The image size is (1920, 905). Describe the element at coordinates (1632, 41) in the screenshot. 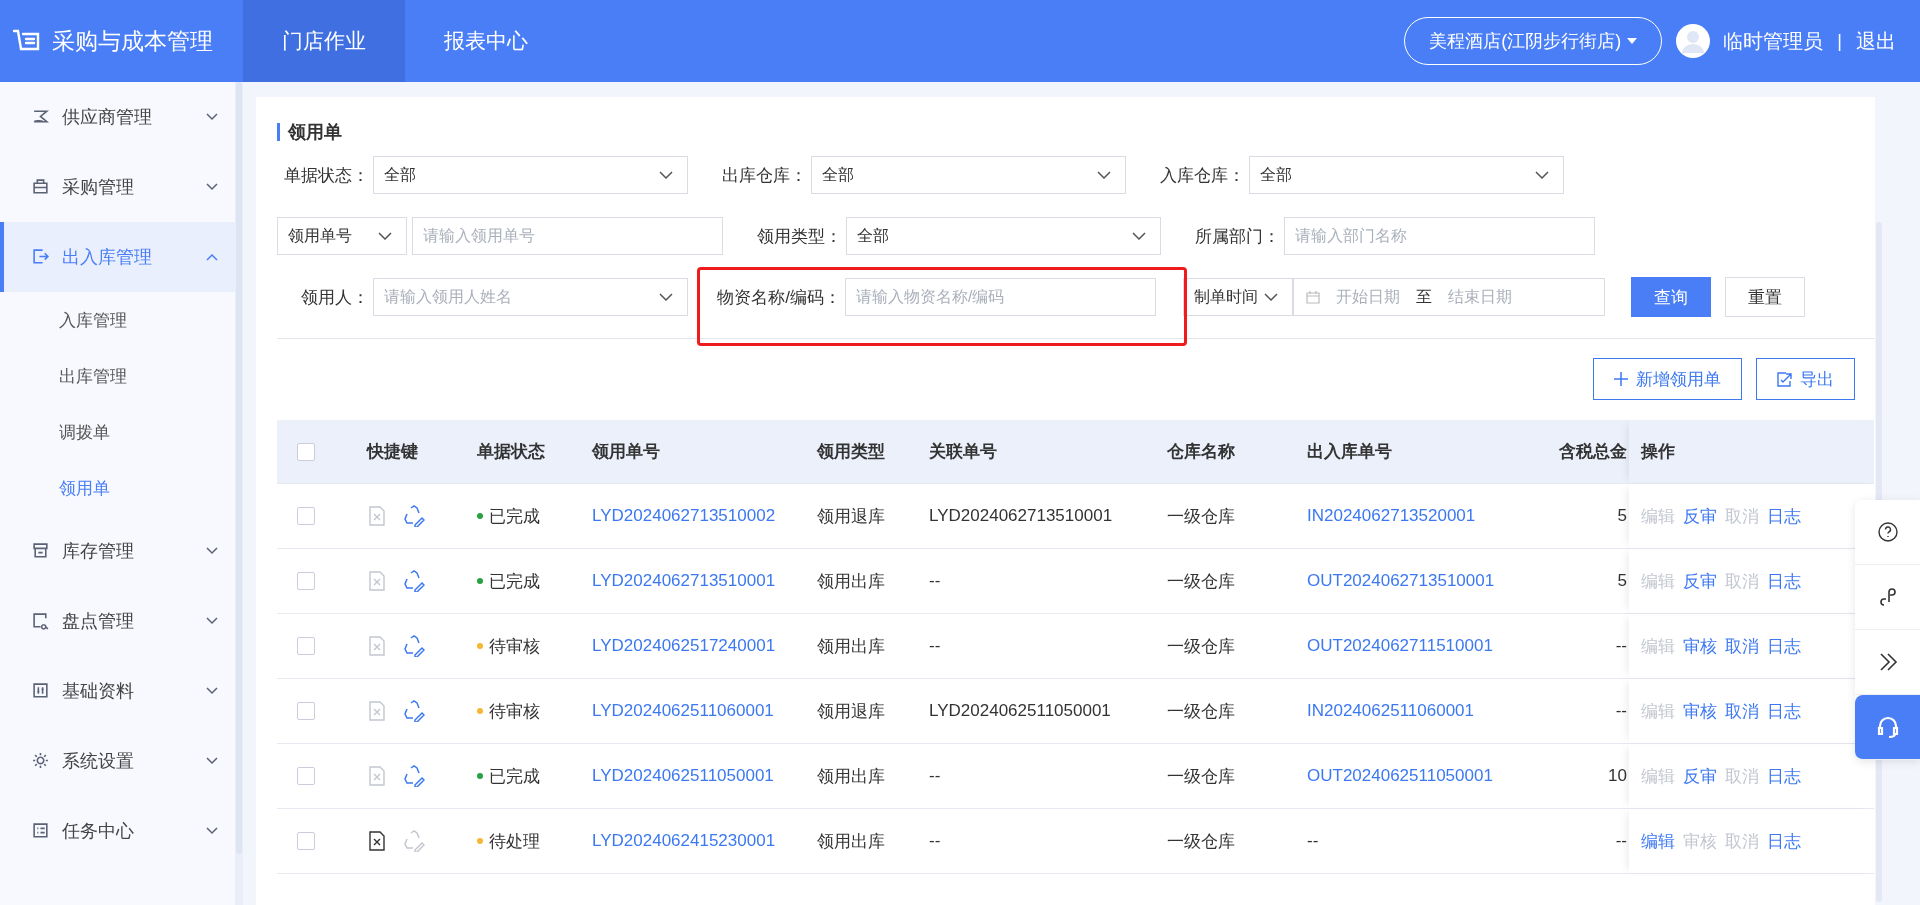

I see `caret-icon` at that location.